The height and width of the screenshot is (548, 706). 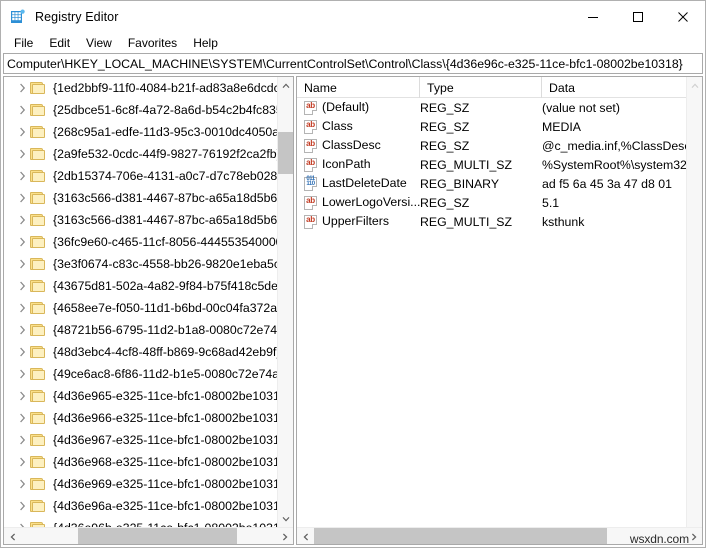 I want to click on menu-favorites: Favorites, so click(x=152, y=43).